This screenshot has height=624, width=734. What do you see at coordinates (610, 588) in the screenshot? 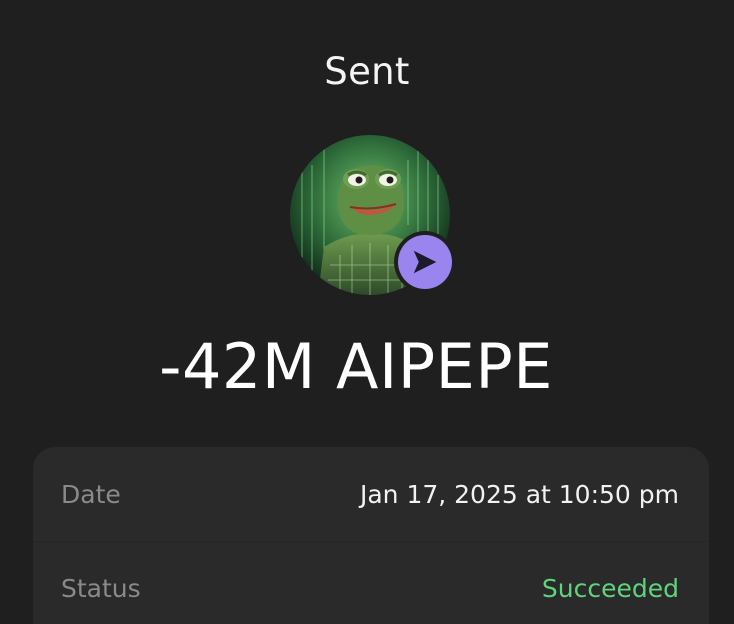
I see `status-value: Succeeded` at bounding box center [610, 588].